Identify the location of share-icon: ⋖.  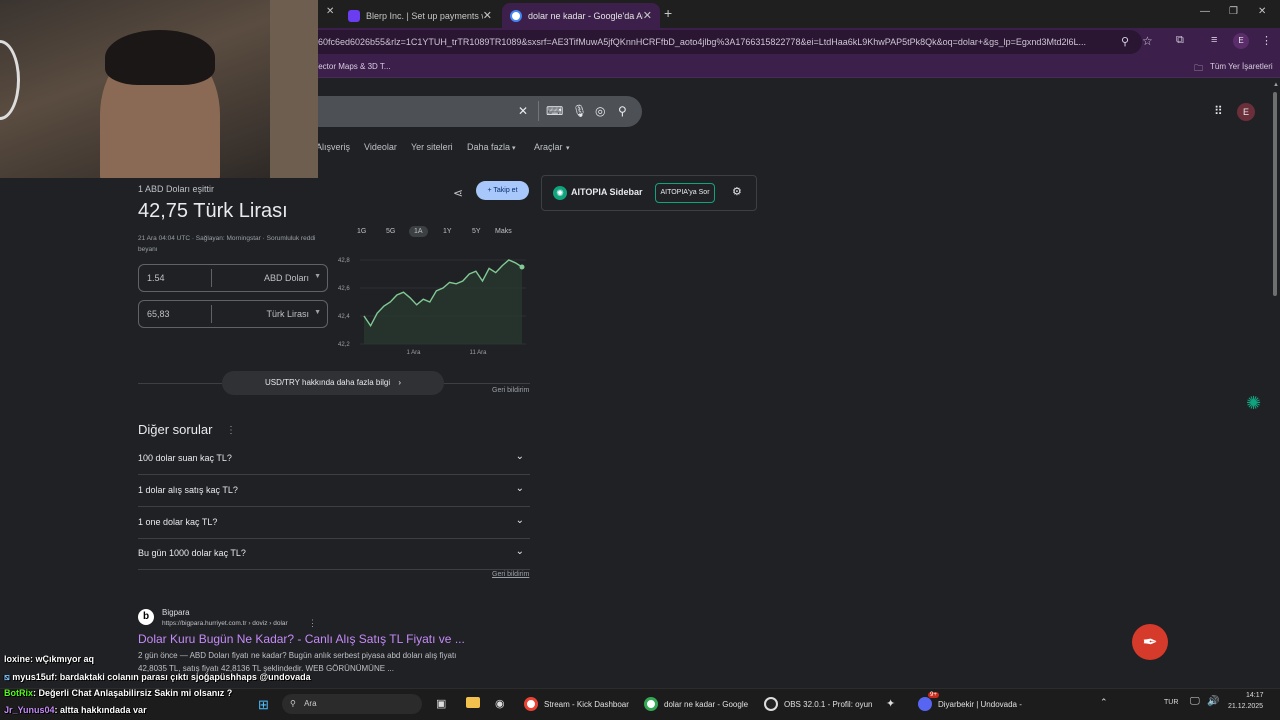
(458, 193).